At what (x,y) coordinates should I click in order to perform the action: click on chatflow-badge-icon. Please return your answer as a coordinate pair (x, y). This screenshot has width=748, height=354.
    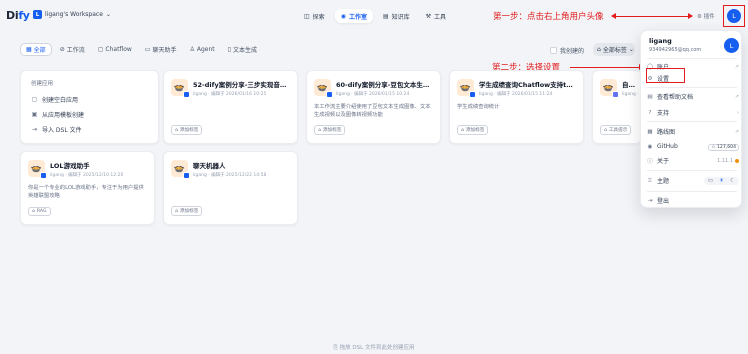
    Looking at the image, I should click on (472, 94).